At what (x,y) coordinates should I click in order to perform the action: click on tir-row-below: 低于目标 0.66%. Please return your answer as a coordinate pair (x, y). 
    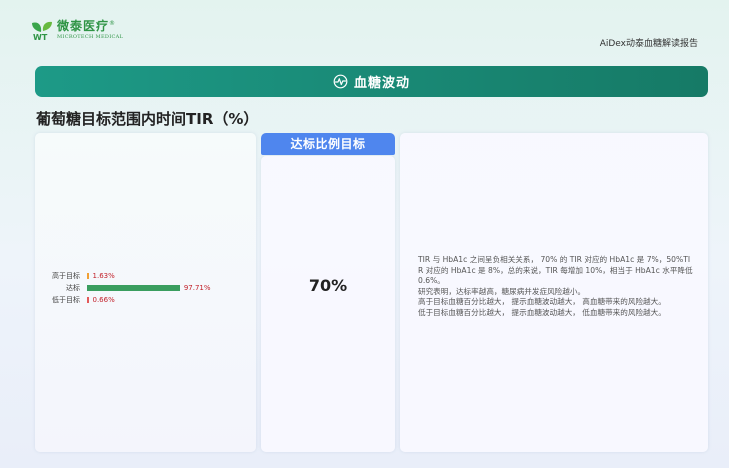
    Looking at the image, I should click on (144, 300).